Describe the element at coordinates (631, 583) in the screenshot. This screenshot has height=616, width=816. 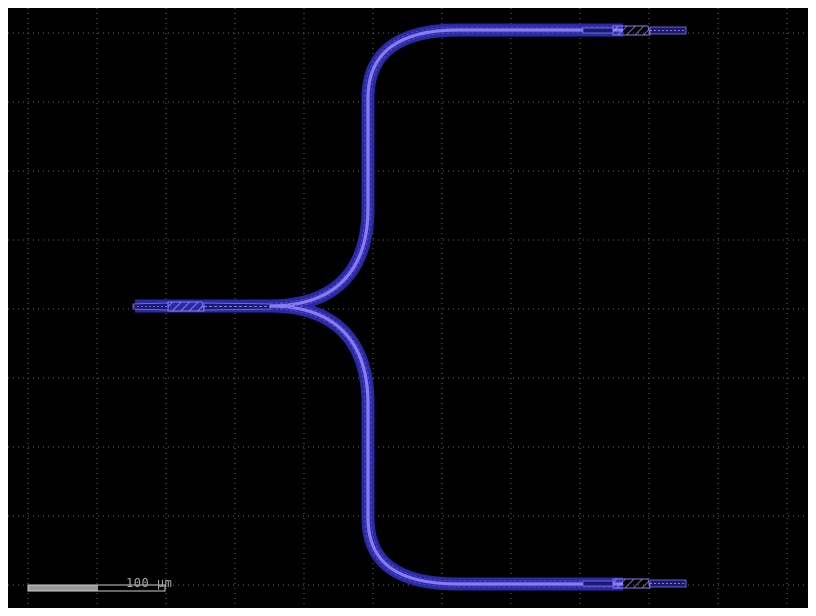
I see `output-taper-bottom-hatched` at that location.